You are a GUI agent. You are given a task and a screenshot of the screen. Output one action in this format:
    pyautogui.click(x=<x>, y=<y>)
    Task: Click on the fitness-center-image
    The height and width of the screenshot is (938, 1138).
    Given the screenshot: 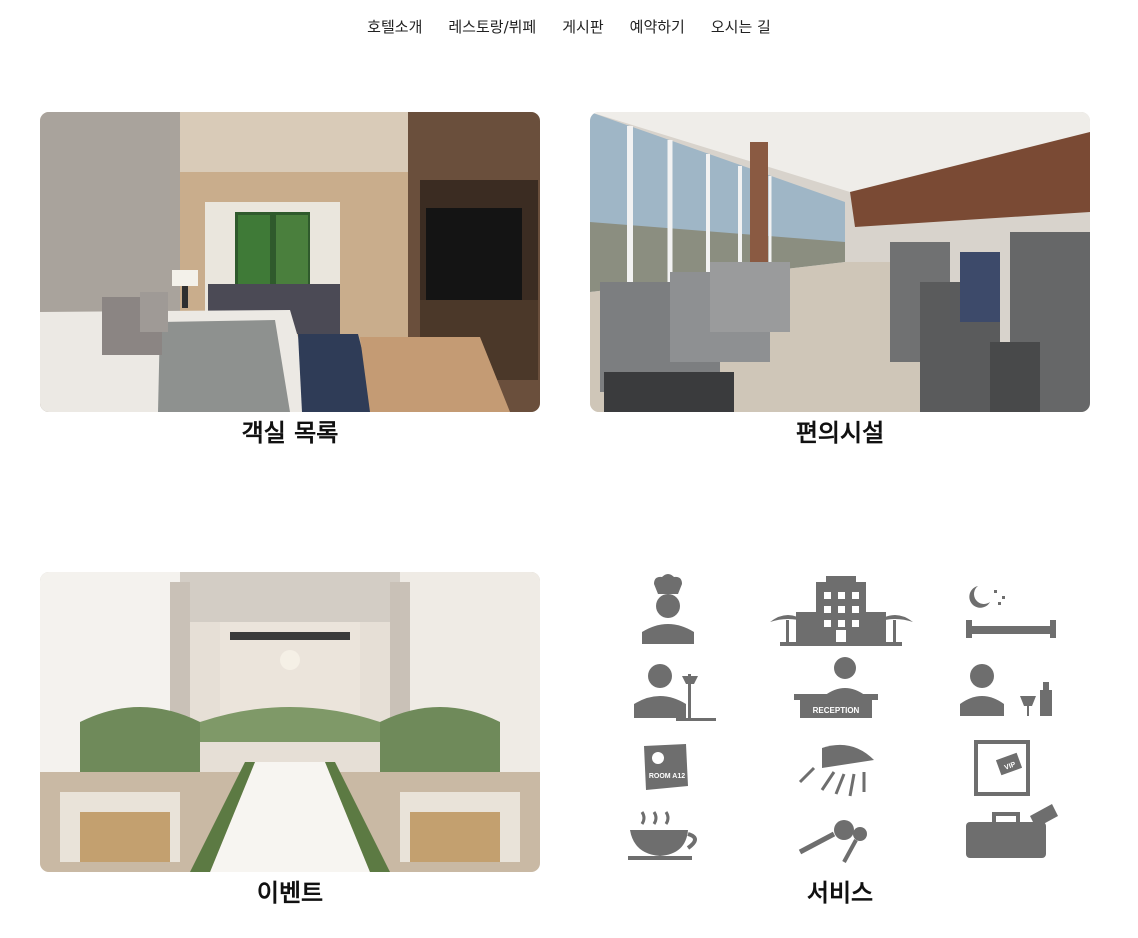 What is the action you would take?
    pyautogui.click(x=840, y=262)
    